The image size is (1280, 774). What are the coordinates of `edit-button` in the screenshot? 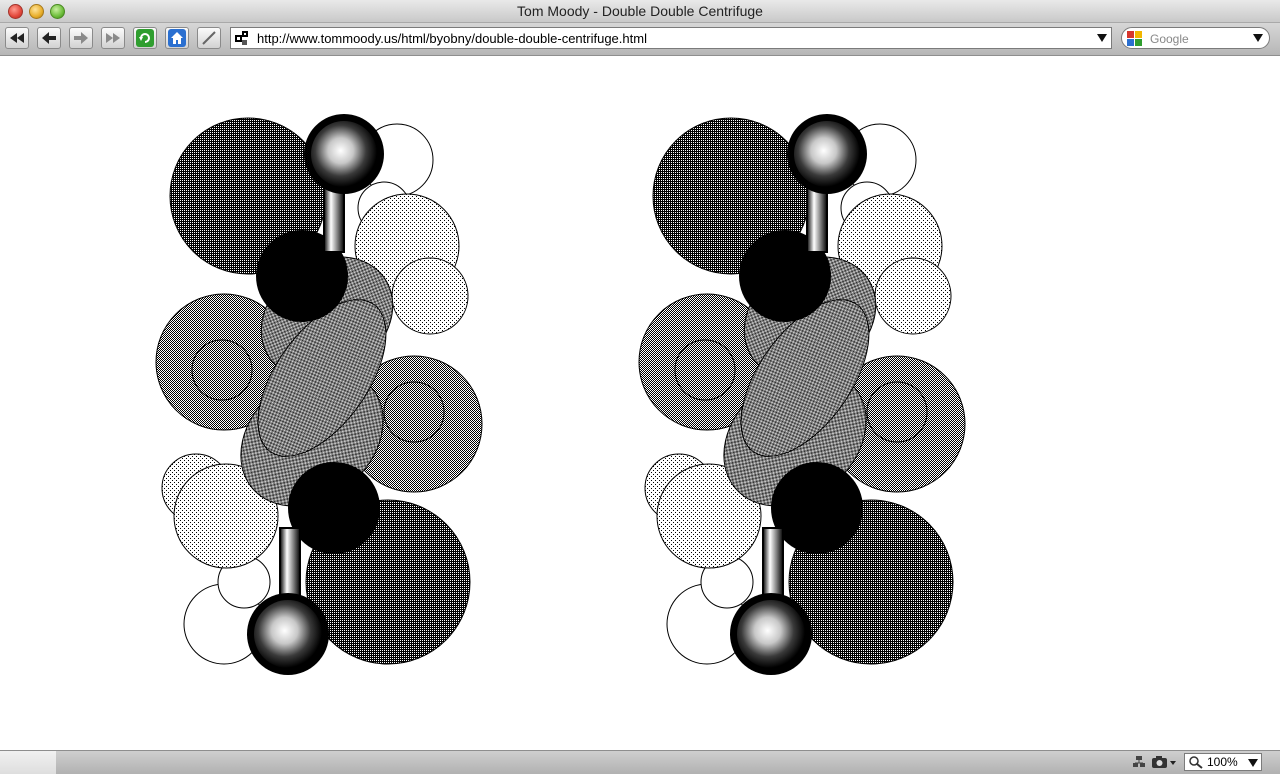 It's located at (209, 38).